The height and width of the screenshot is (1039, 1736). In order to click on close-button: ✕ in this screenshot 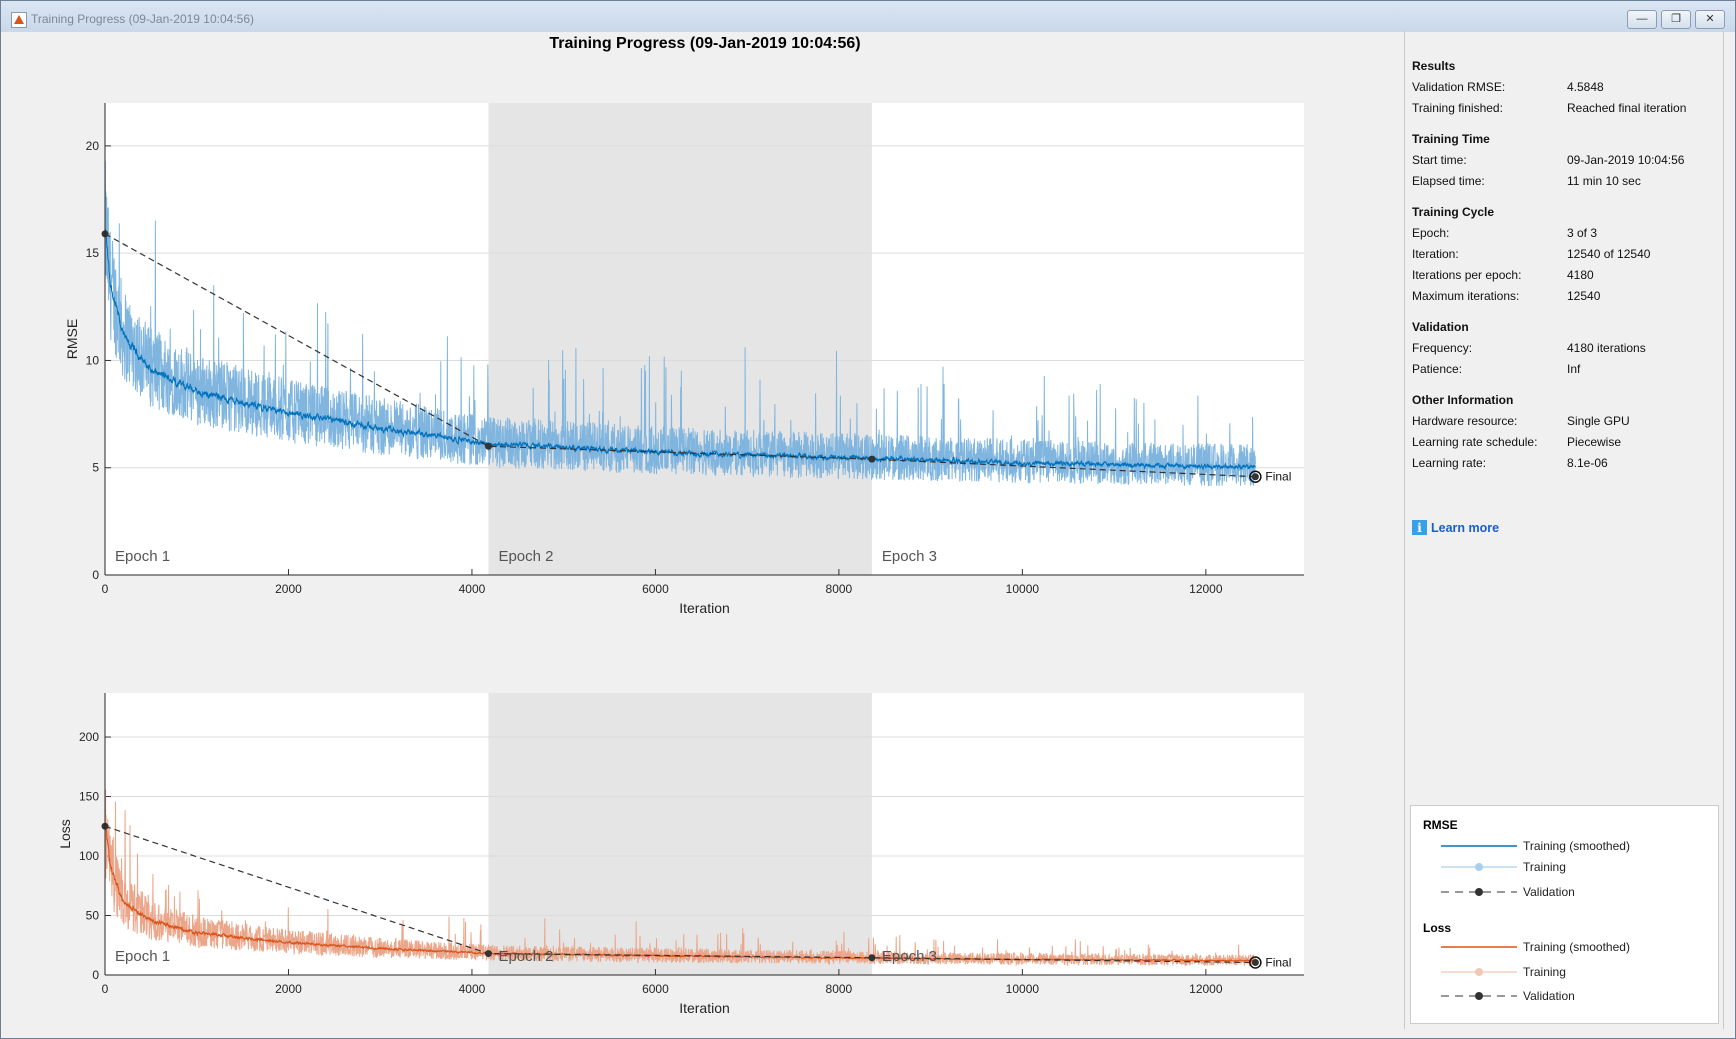, I will do `click(1710, 19)`.